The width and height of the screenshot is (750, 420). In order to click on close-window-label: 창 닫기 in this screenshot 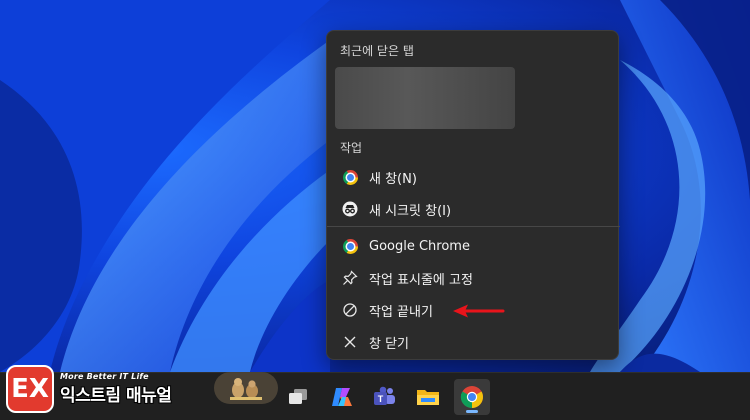, I will do `click(389, 344)`.